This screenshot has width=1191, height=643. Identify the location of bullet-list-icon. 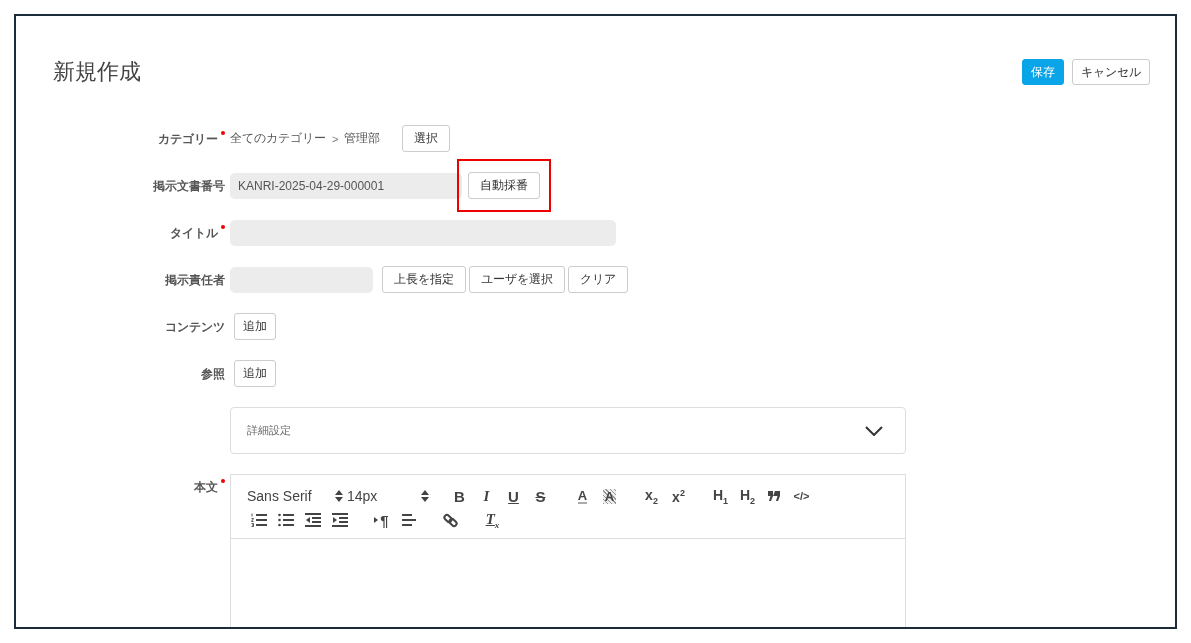
(285, 520).